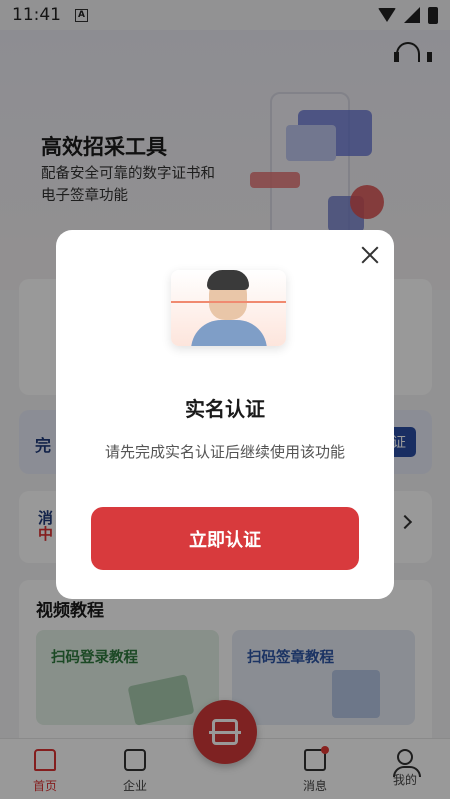 This screenshot has width=450, height=799. Describe the element at coordinates (224, 452) in the screenshot. I see `dialog-description: 请先完成实名认证后继续使用该功能` at that location.